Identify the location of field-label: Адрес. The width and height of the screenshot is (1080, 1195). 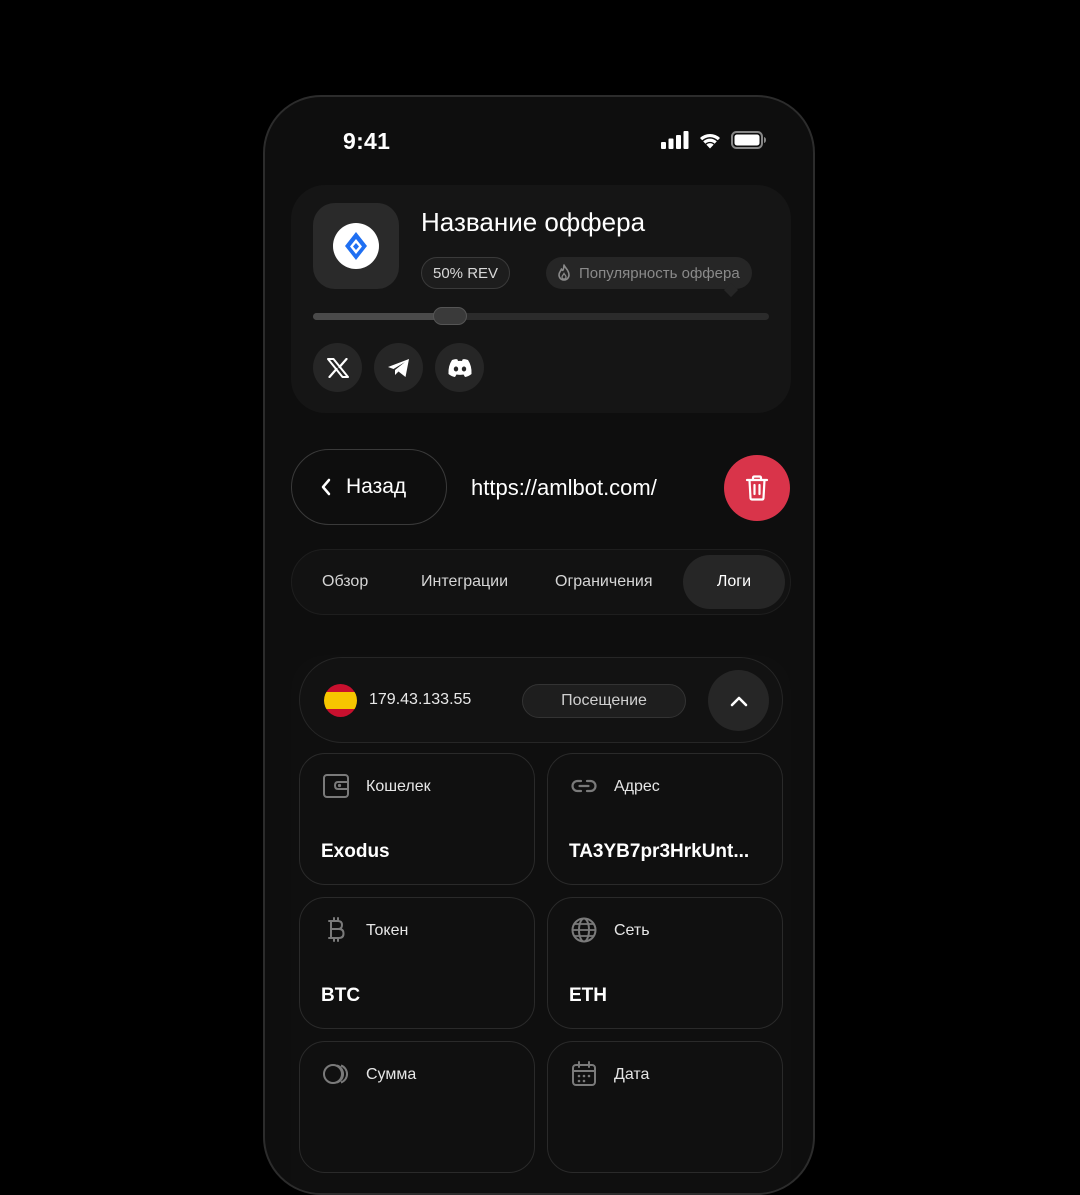
(637, 786).